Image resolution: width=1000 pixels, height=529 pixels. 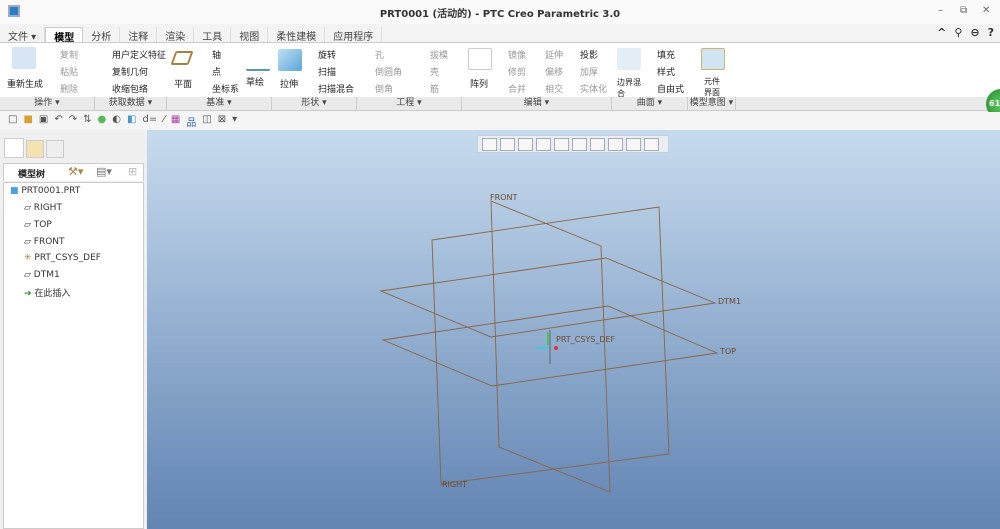 I want to click on refit-icon, so click(x=489, y=144).